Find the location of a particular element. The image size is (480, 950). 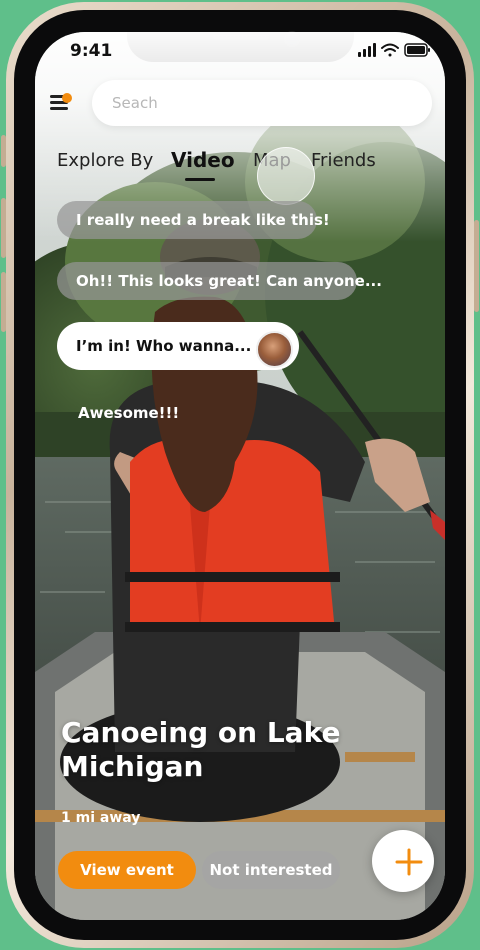

status-time: 9:41 is located at coordinates (91, 51).